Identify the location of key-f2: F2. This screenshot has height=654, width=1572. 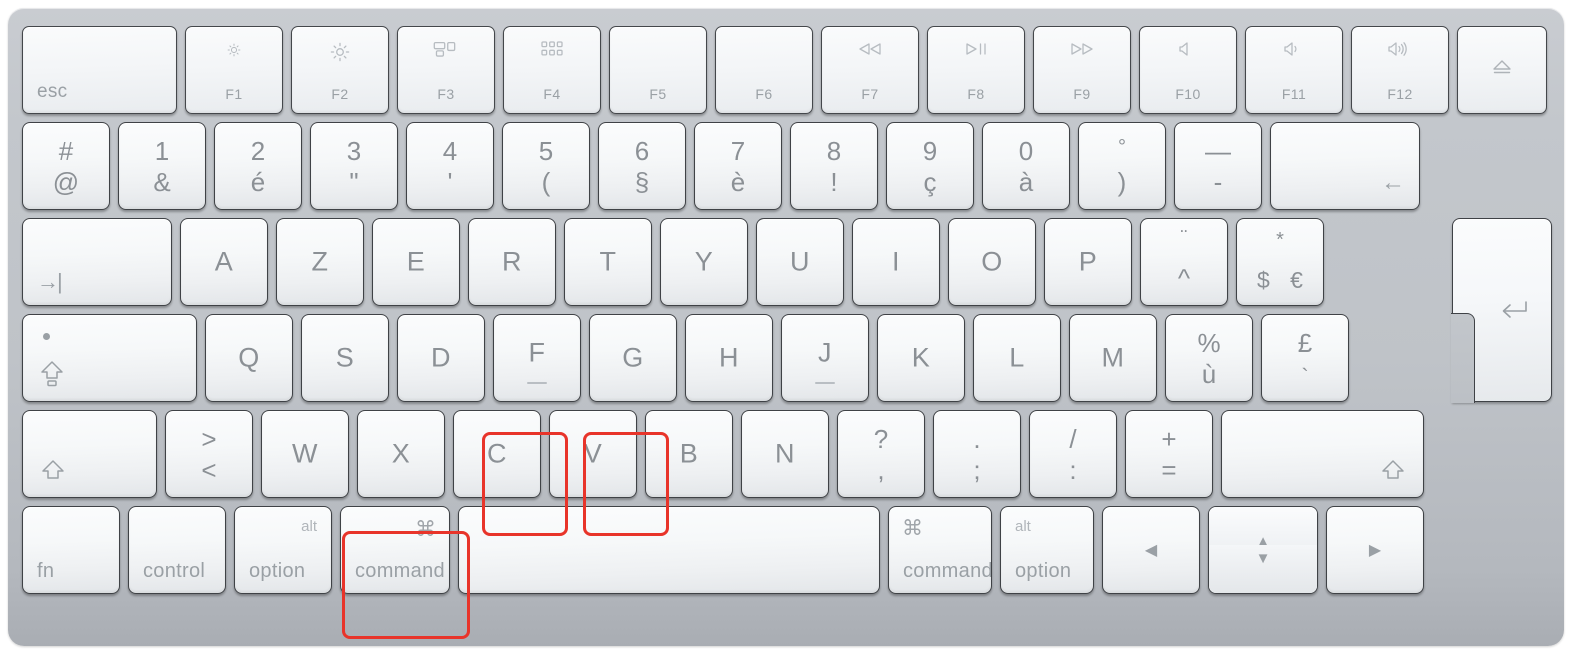
(340, 70).